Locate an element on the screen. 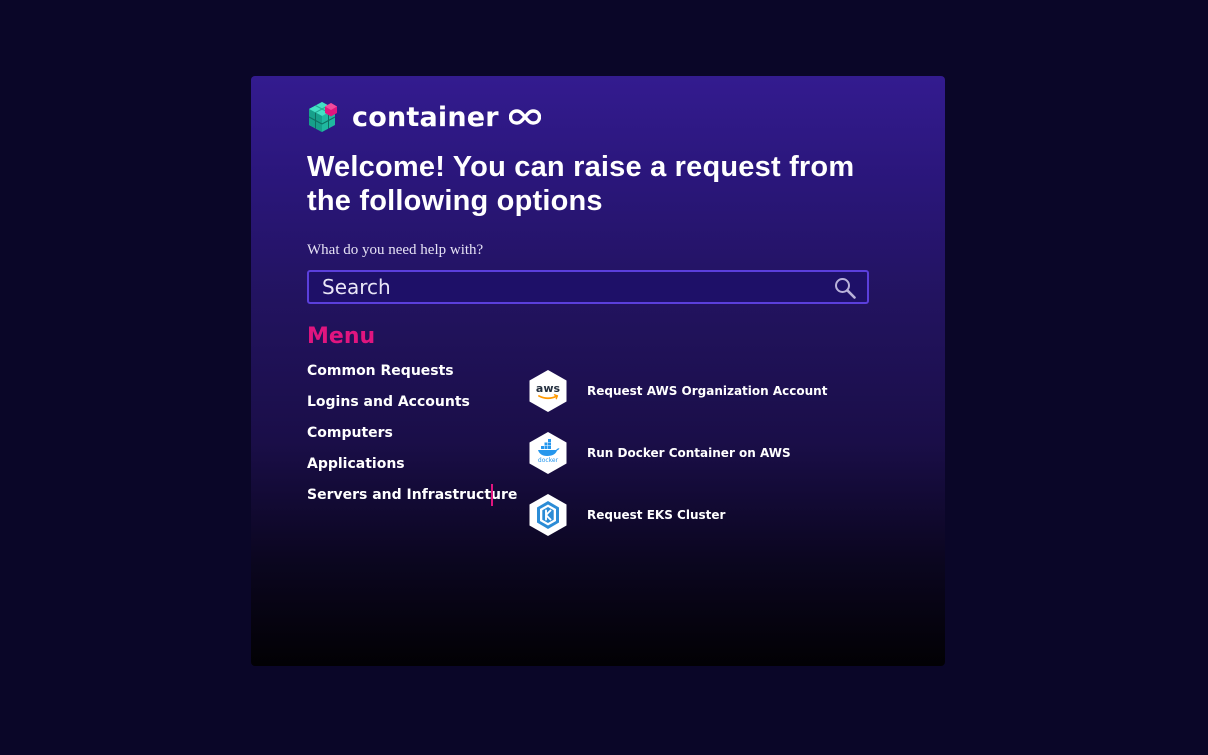 The image size is (1208, 755). option-request-aws-organization-account: aws Request AWS Organization Account is located at coordinates (677, 391).